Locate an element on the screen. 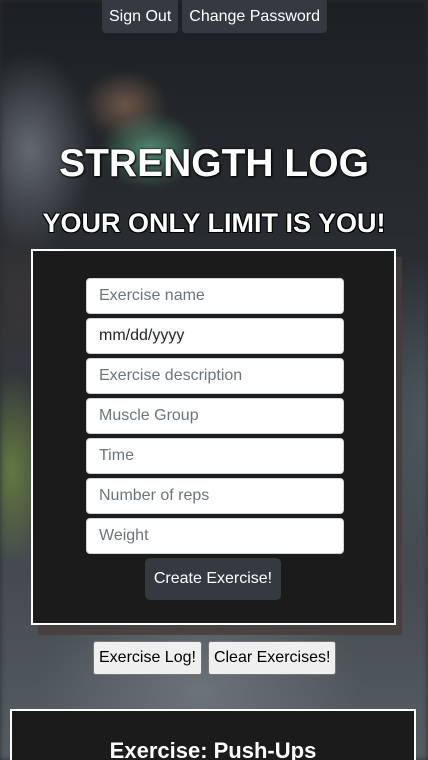 The width and height of the screenshot is (428, 760). weight-input: Weight is located at coordinates (215, 536).